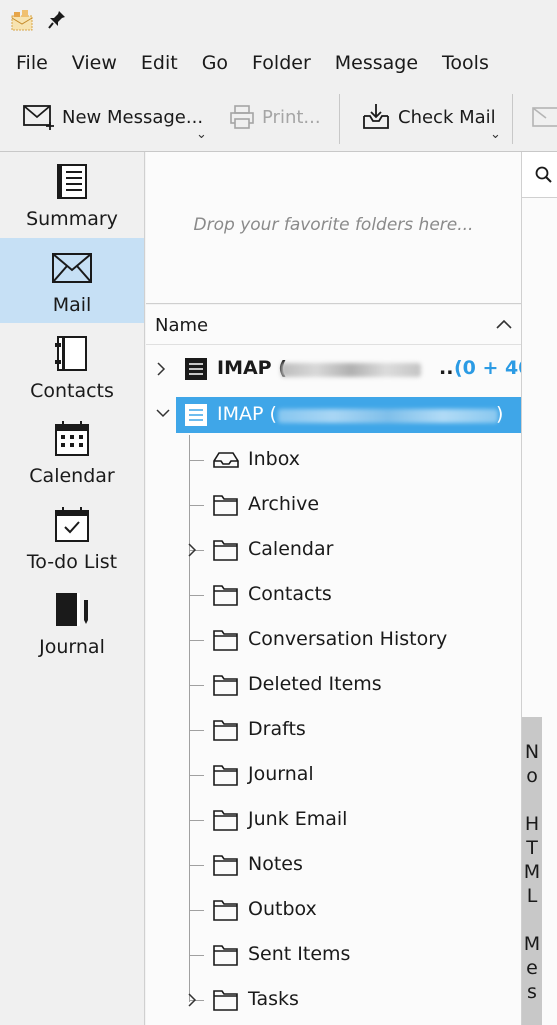  I want to click on tree-item-folder: Notes, so click(333, 865).